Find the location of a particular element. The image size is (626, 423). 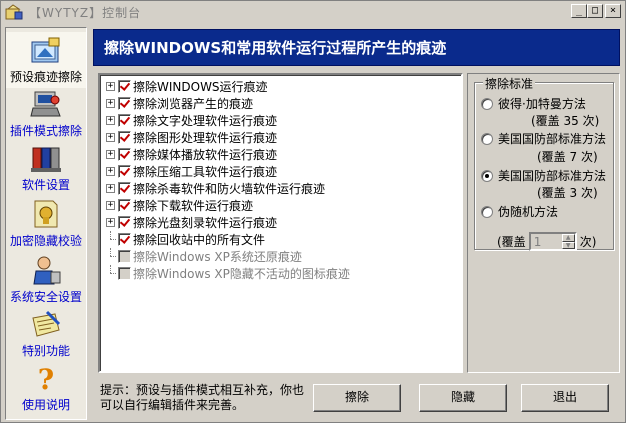

spin-down-icon: ▼ is located at coordinates (568, 245).